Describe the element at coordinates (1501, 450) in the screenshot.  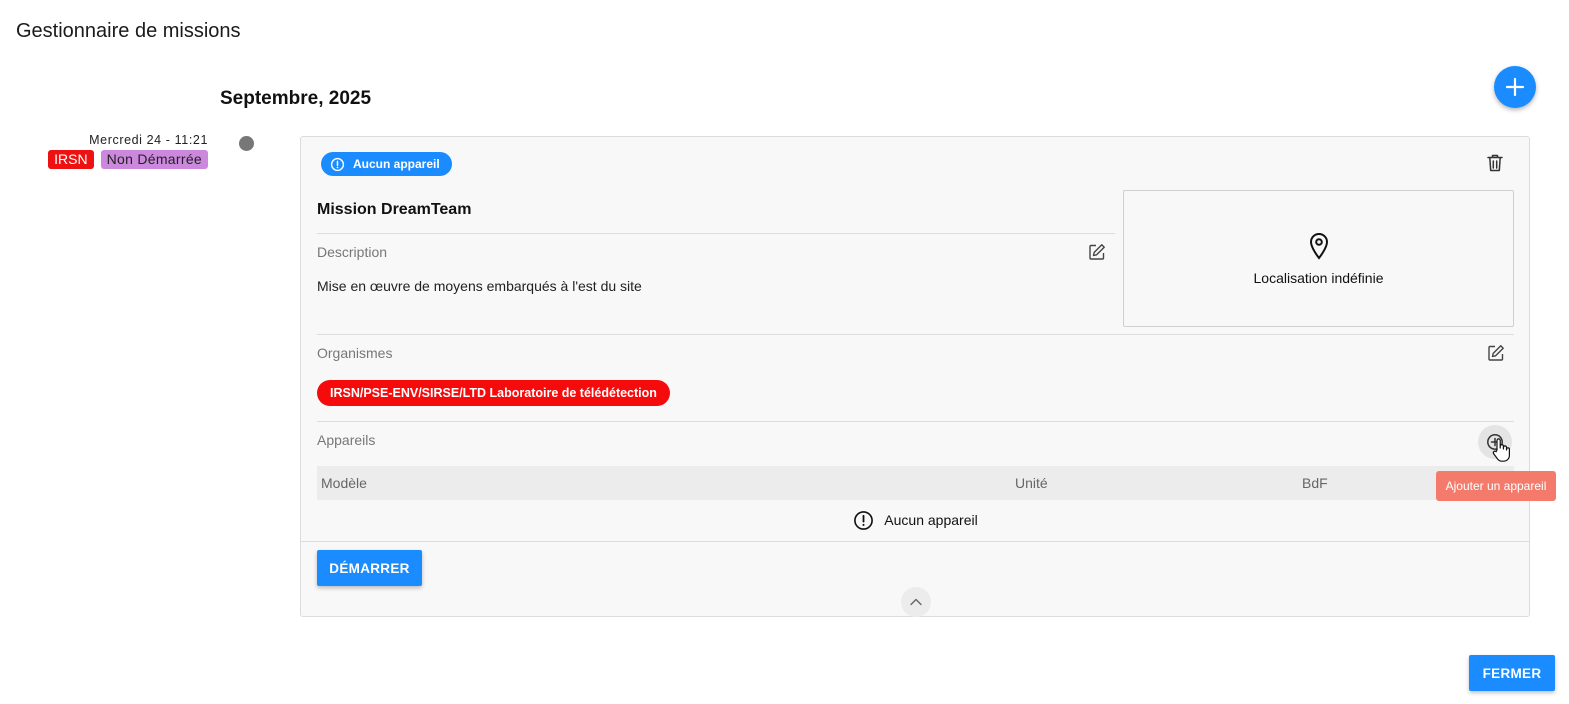
I see `hand-cursor-icon` at that location.